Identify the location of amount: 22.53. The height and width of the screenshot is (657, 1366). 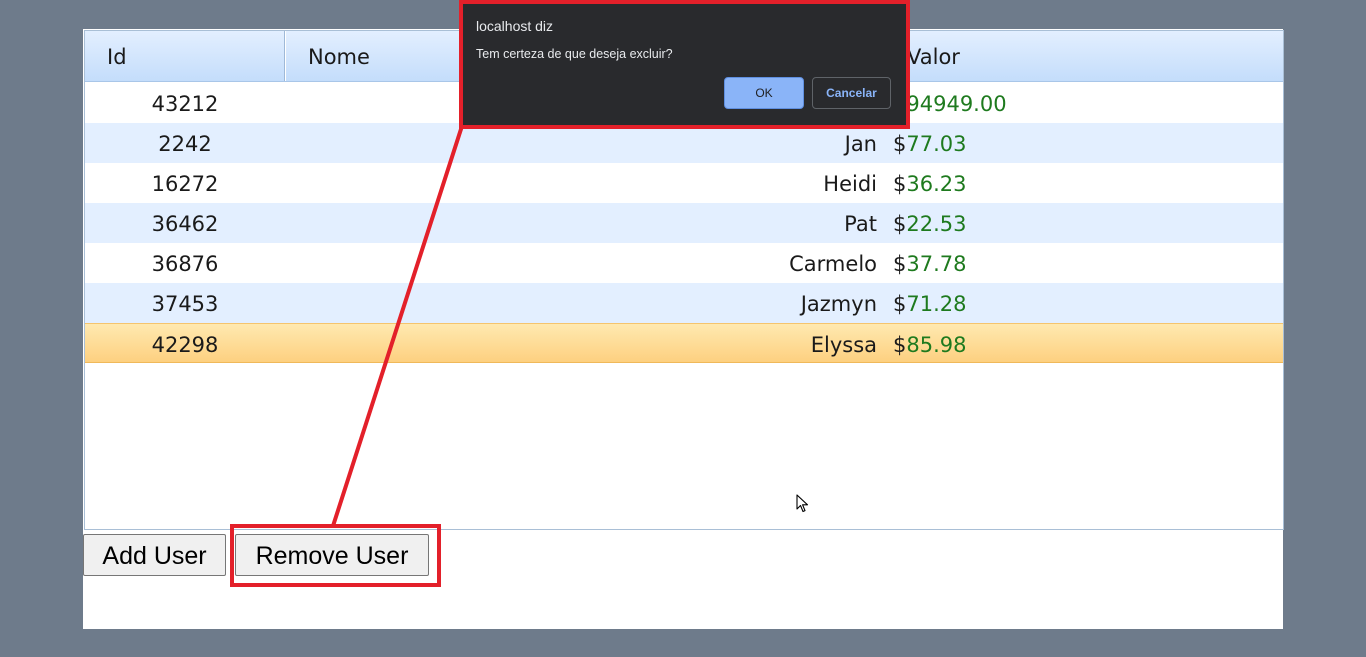
(936, 224).